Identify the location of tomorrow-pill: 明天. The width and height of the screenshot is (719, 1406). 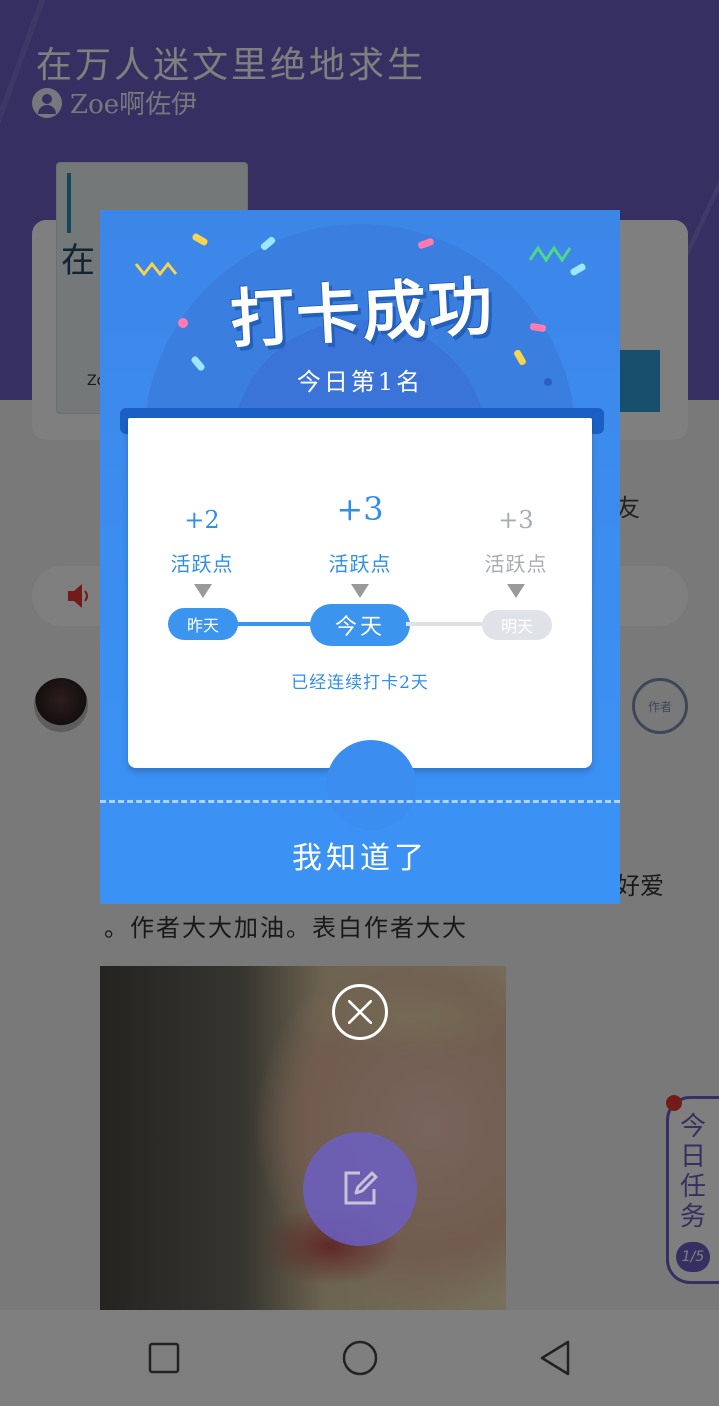
(517, 625).